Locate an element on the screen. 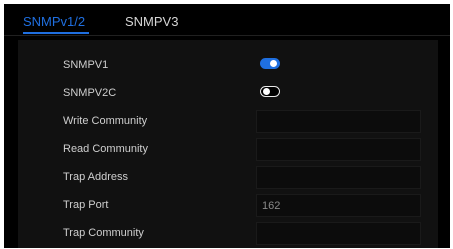 This screenshot has height=249, width=453. trap-community-input is located at coordinates (338, 233).